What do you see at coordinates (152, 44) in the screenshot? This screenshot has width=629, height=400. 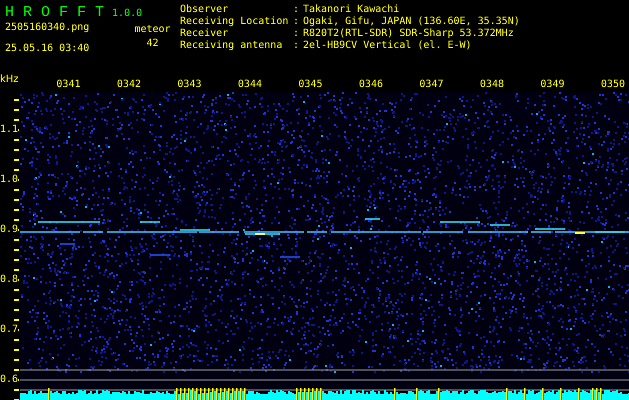 I see `meteor-count: 42` at bounding box center [152, 44].